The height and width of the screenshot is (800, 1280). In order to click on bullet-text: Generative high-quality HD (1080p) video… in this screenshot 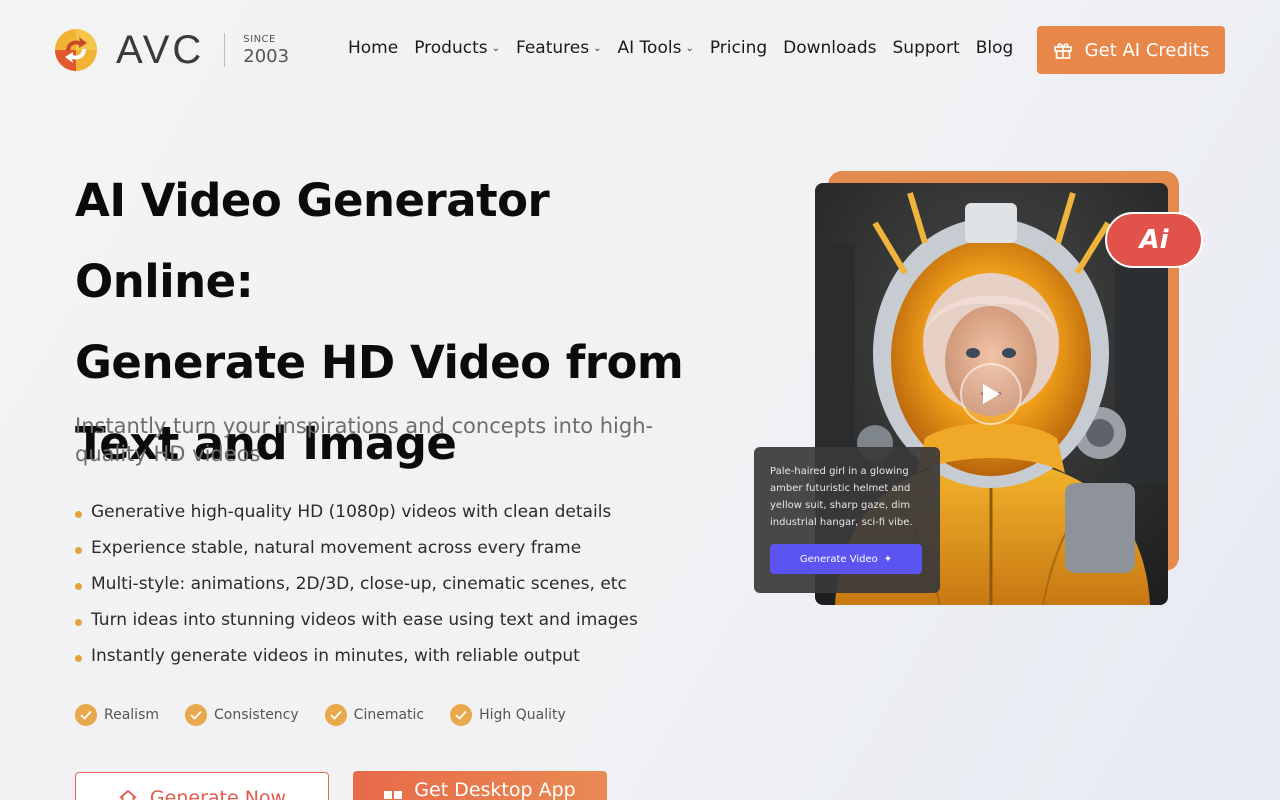, I will do `click(351, 512)`.